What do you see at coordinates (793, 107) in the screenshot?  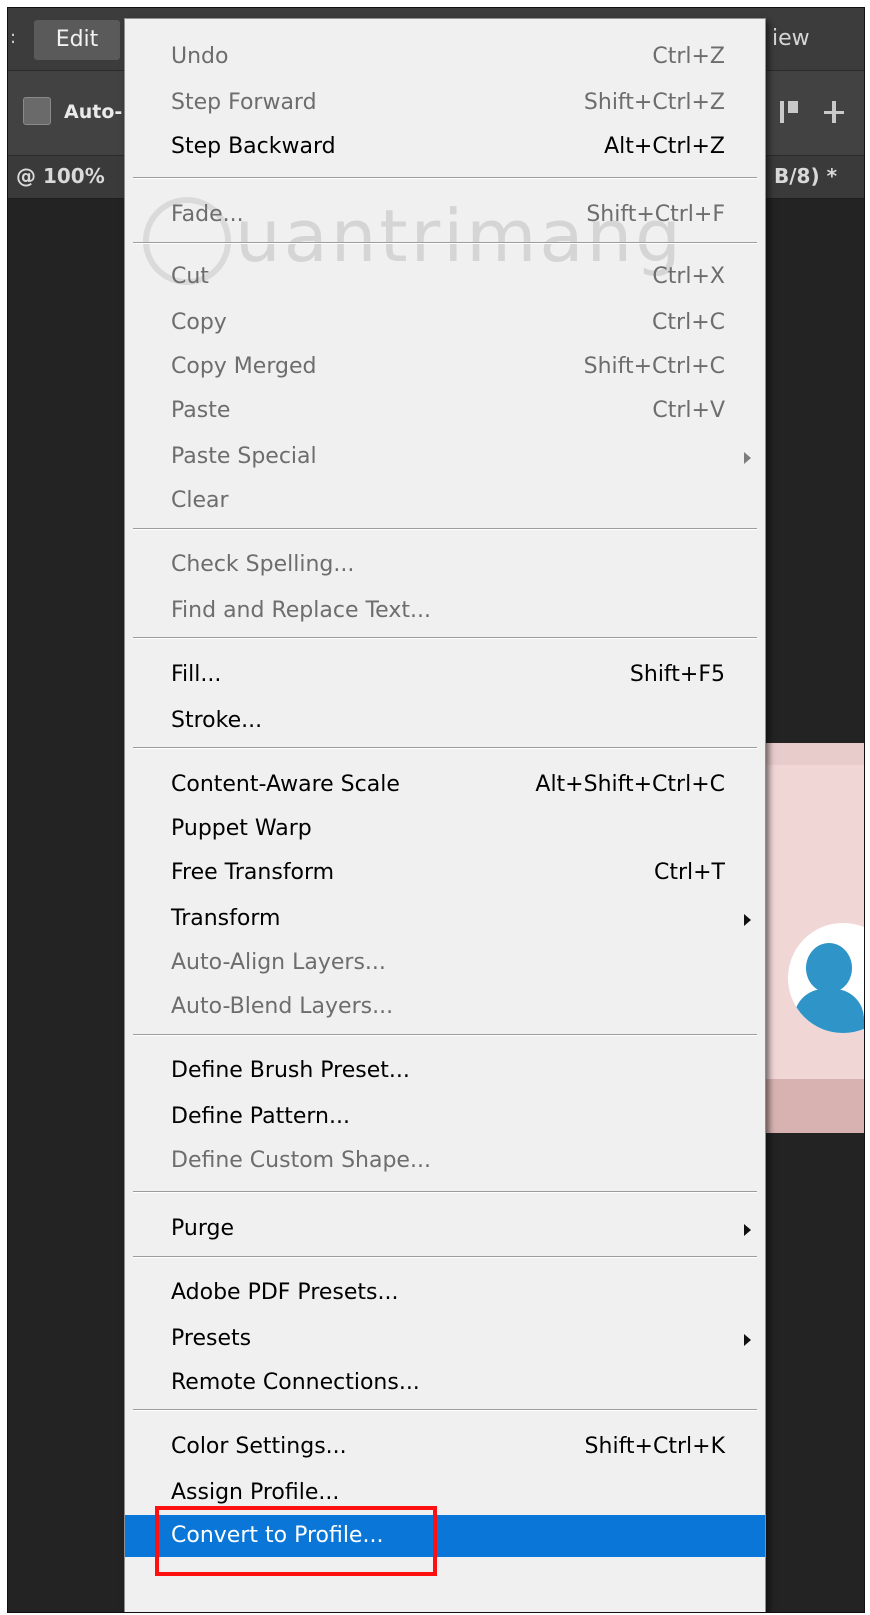 I see `align-top-icon-part` at bounding box center [793, 107].